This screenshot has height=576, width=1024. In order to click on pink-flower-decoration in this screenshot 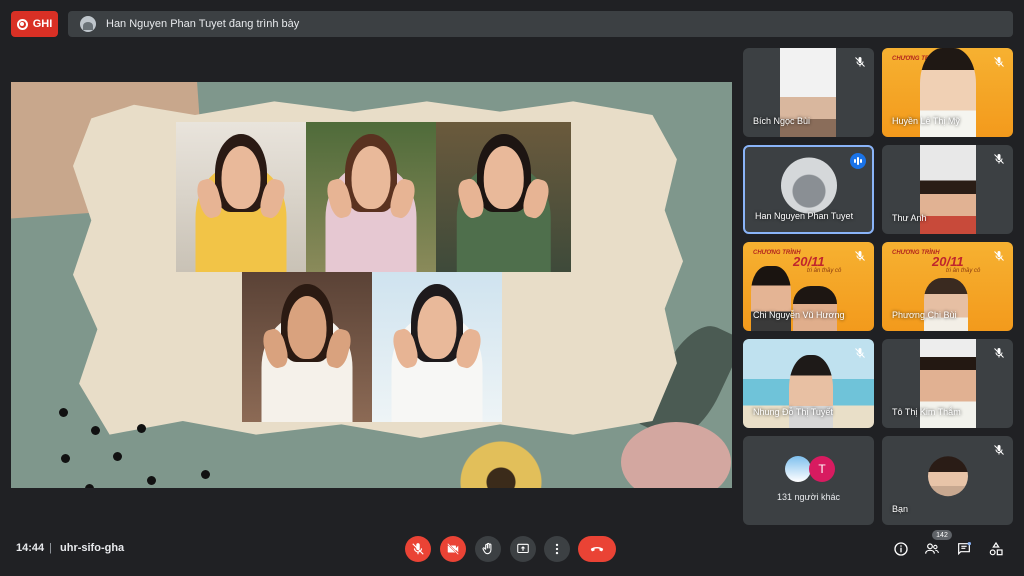, I will do `click(676, 455)`.